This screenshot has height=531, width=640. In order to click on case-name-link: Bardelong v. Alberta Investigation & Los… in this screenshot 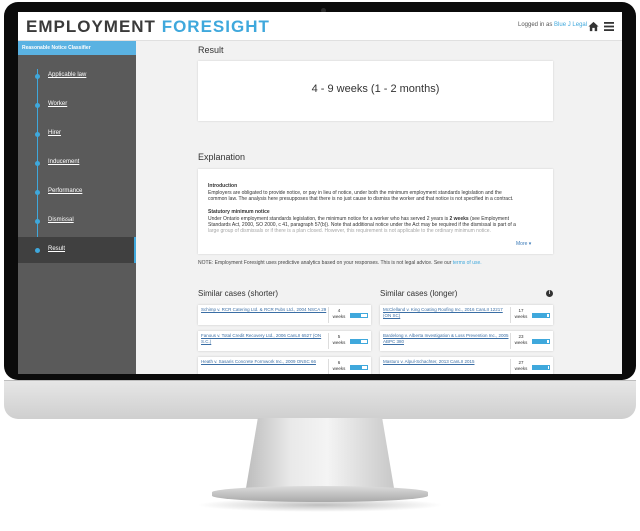, I will do `click(446, 339)`.